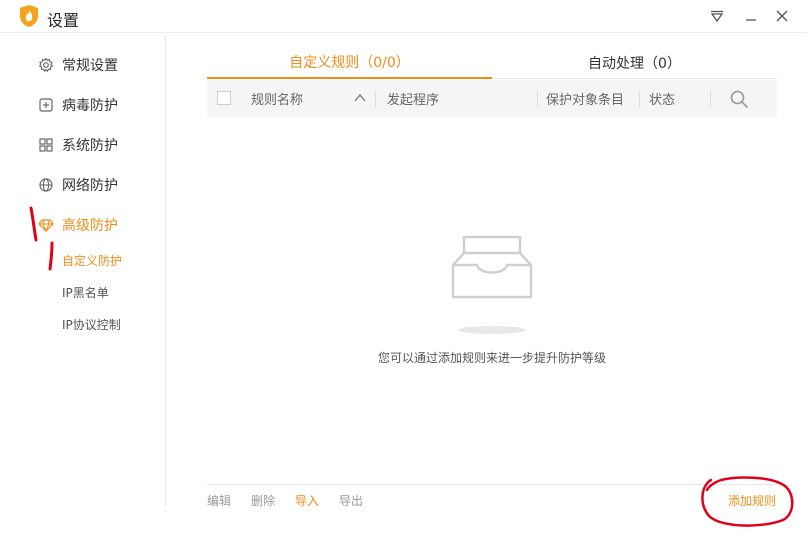 This screenshot has height=534, width=807. Describe the element at coordinates (46, 145) in the screenshot. I see `grid-icon` at that location.